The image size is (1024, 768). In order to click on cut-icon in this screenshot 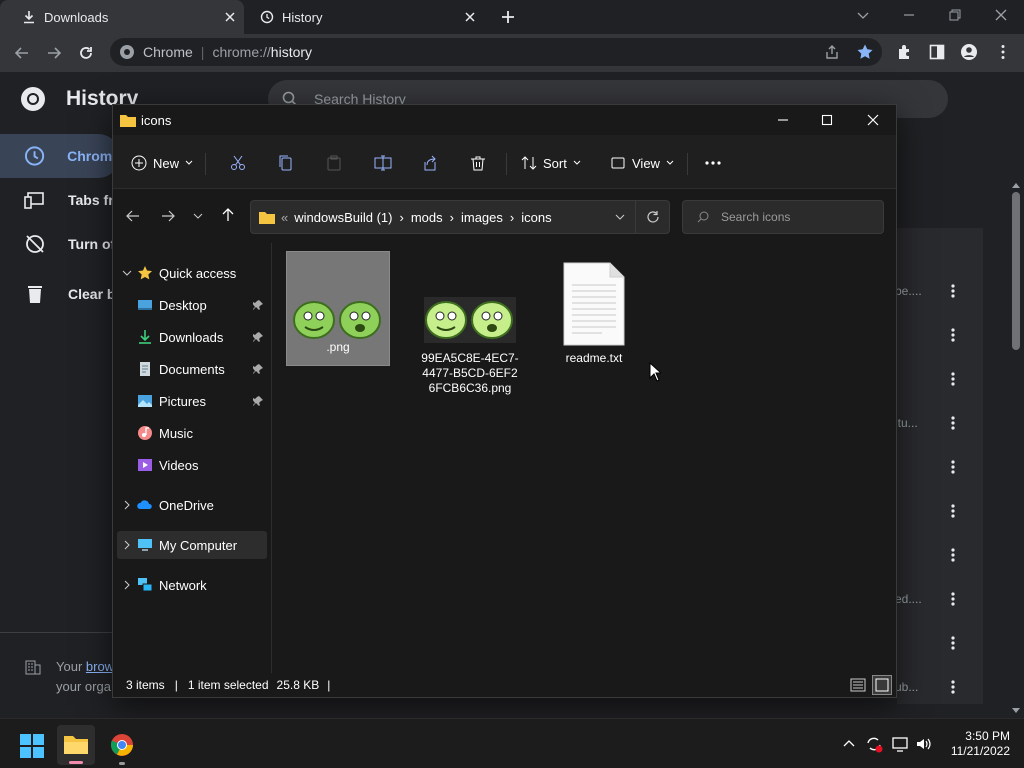, I will do `click(238, 163)`.